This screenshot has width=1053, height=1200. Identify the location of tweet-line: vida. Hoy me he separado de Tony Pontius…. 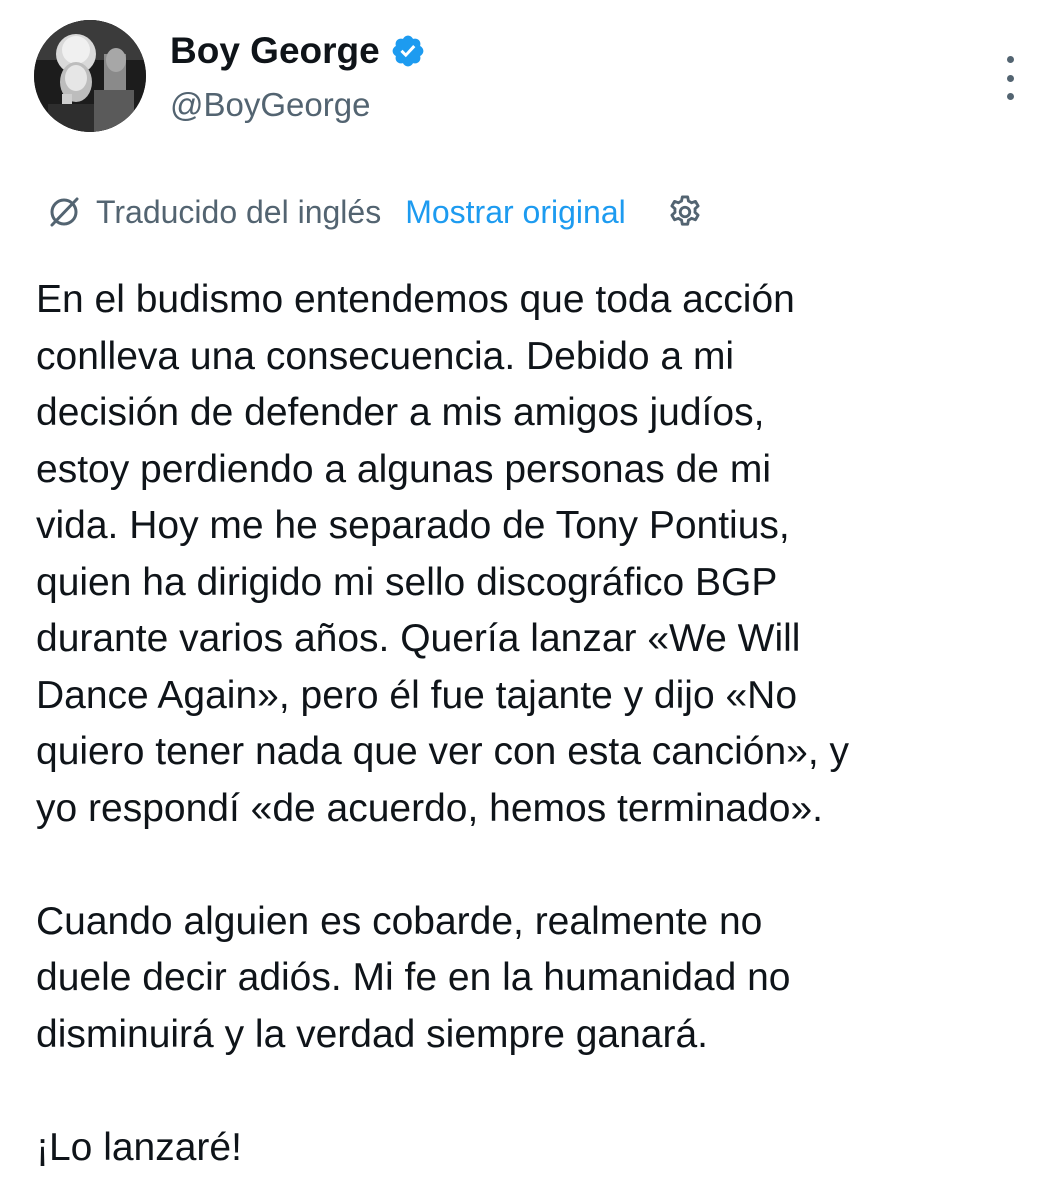
(413, 525).